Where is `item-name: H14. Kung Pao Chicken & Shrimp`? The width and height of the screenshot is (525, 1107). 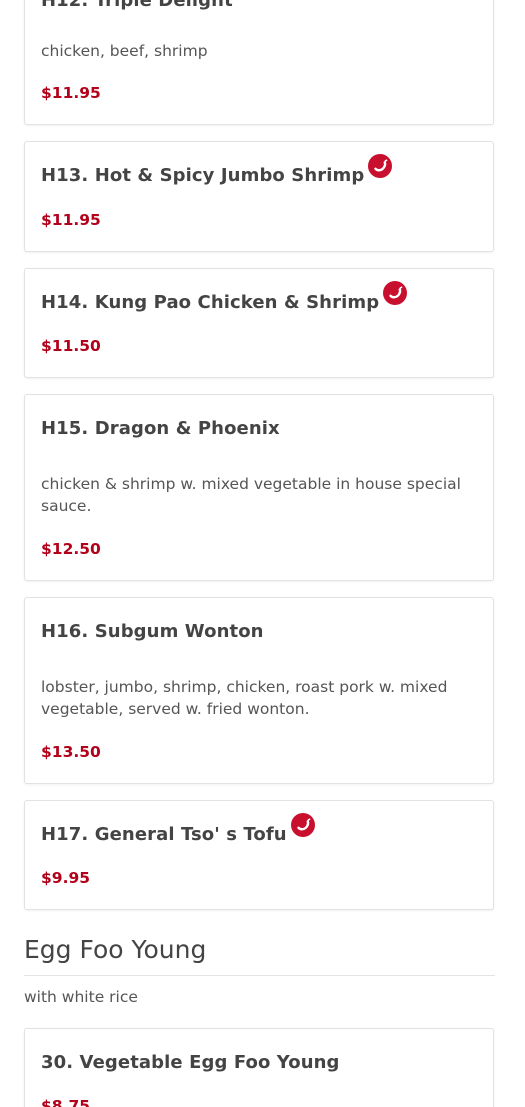
item-name: H14. Kung Pao Chicken & Shrimp is located at coordinates (224, 298).